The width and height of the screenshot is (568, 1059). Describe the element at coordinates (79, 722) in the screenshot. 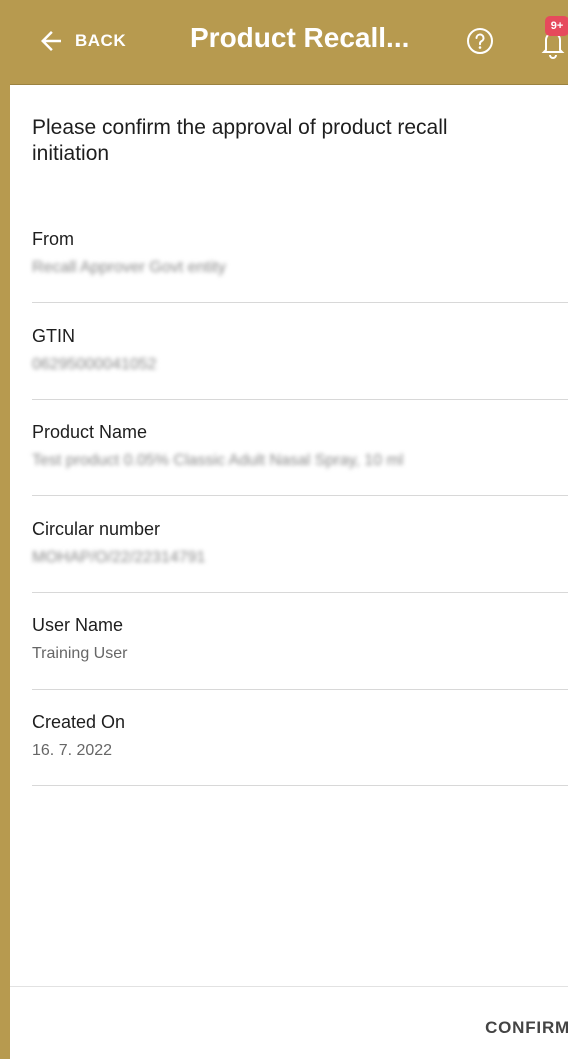

I see `field-label: Created On` at that location.